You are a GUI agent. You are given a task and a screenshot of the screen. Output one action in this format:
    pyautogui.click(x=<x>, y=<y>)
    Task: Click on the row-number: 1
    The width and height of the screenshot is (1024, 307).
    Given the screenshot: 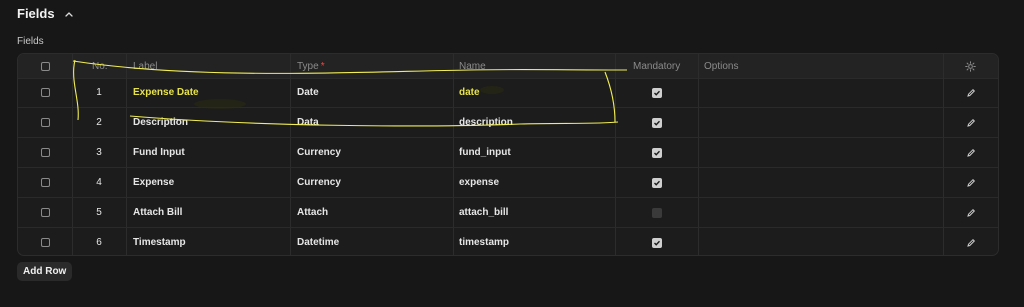 What is the action you would take?
    pyautogui.click(x=99, y=92)
    